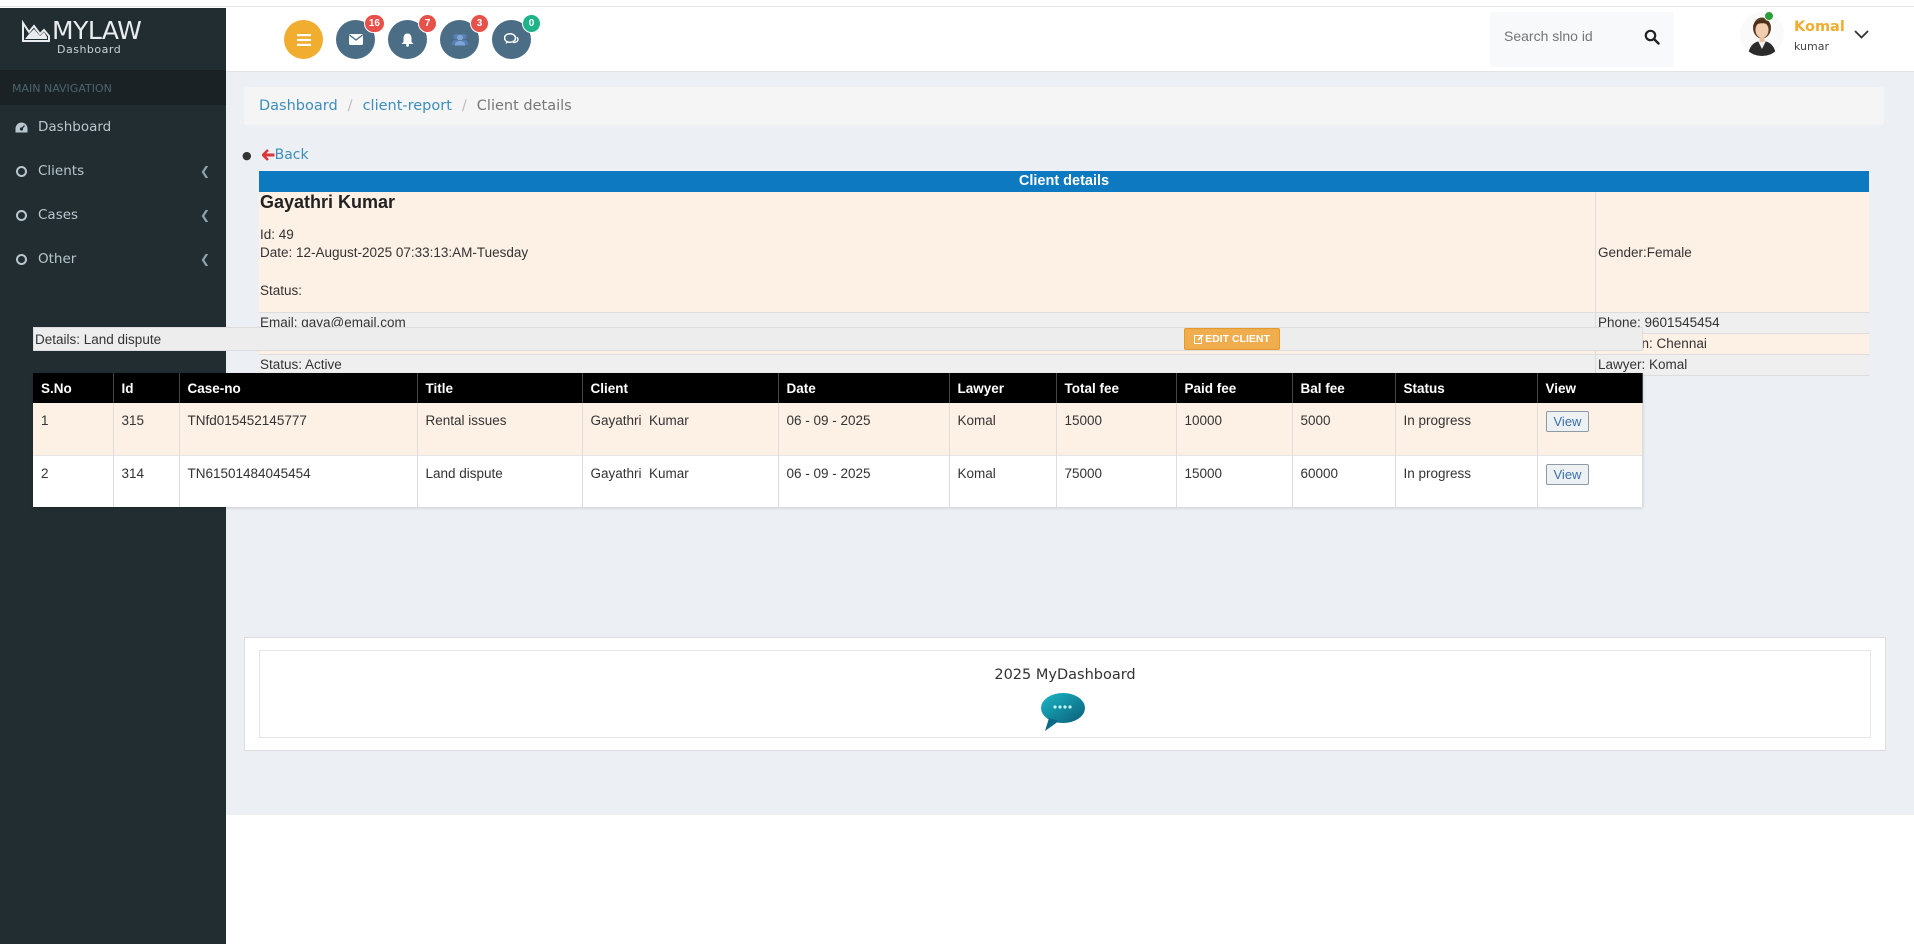  I want to click on search-input, so click(1569, 36).